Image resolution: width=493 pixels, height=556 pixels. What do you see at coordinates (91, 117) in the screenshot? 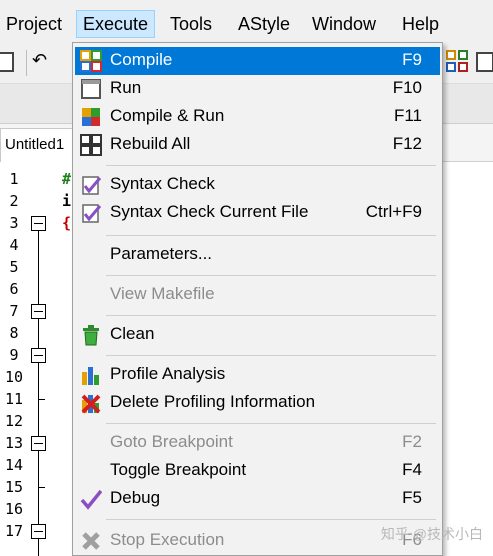
I see `compile-run-icon` at bounding box center [91, 117].